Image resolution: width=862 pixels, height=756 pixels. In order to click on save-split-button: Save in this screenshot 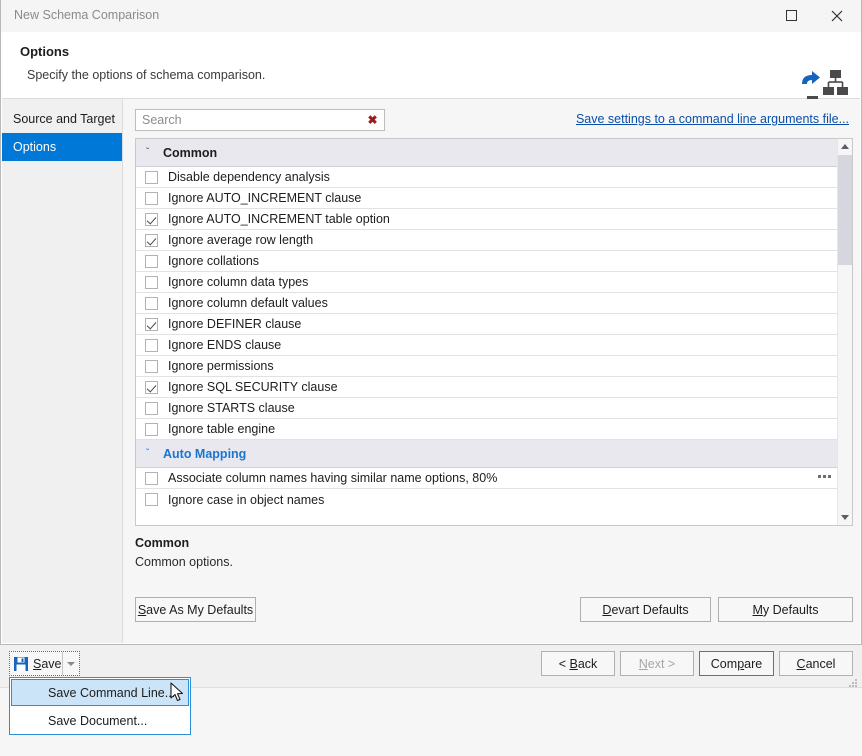, I will do `click(44, 663)`.